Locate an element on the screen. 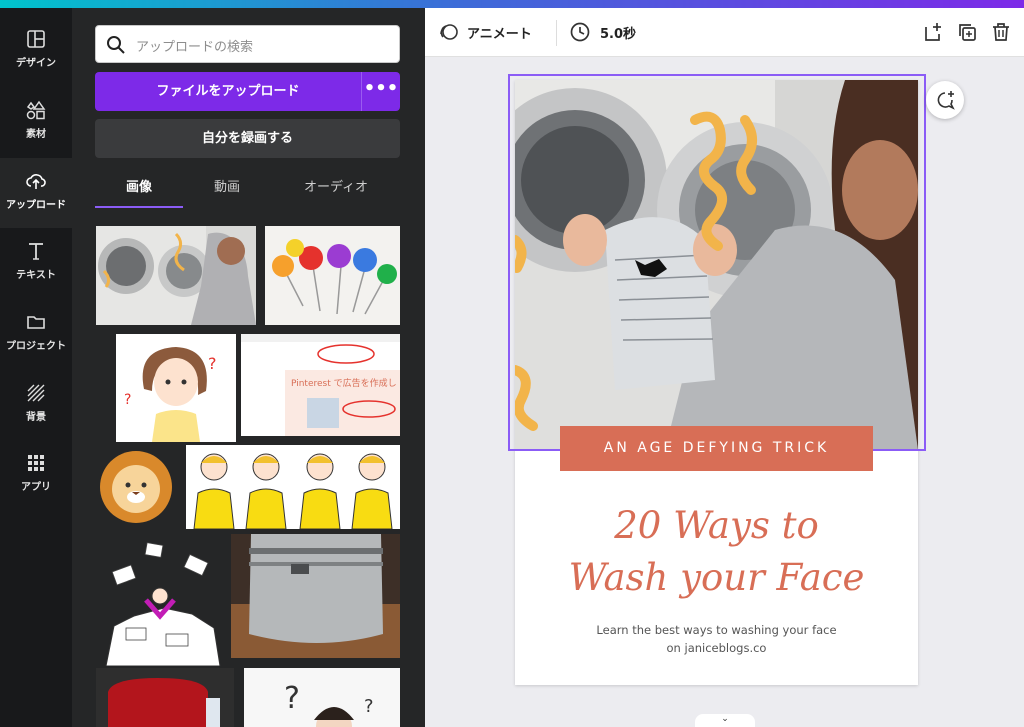 The width and height of the screenshot is (1024, 727). more-options-button: ••• is located at coordinates (380, 91).